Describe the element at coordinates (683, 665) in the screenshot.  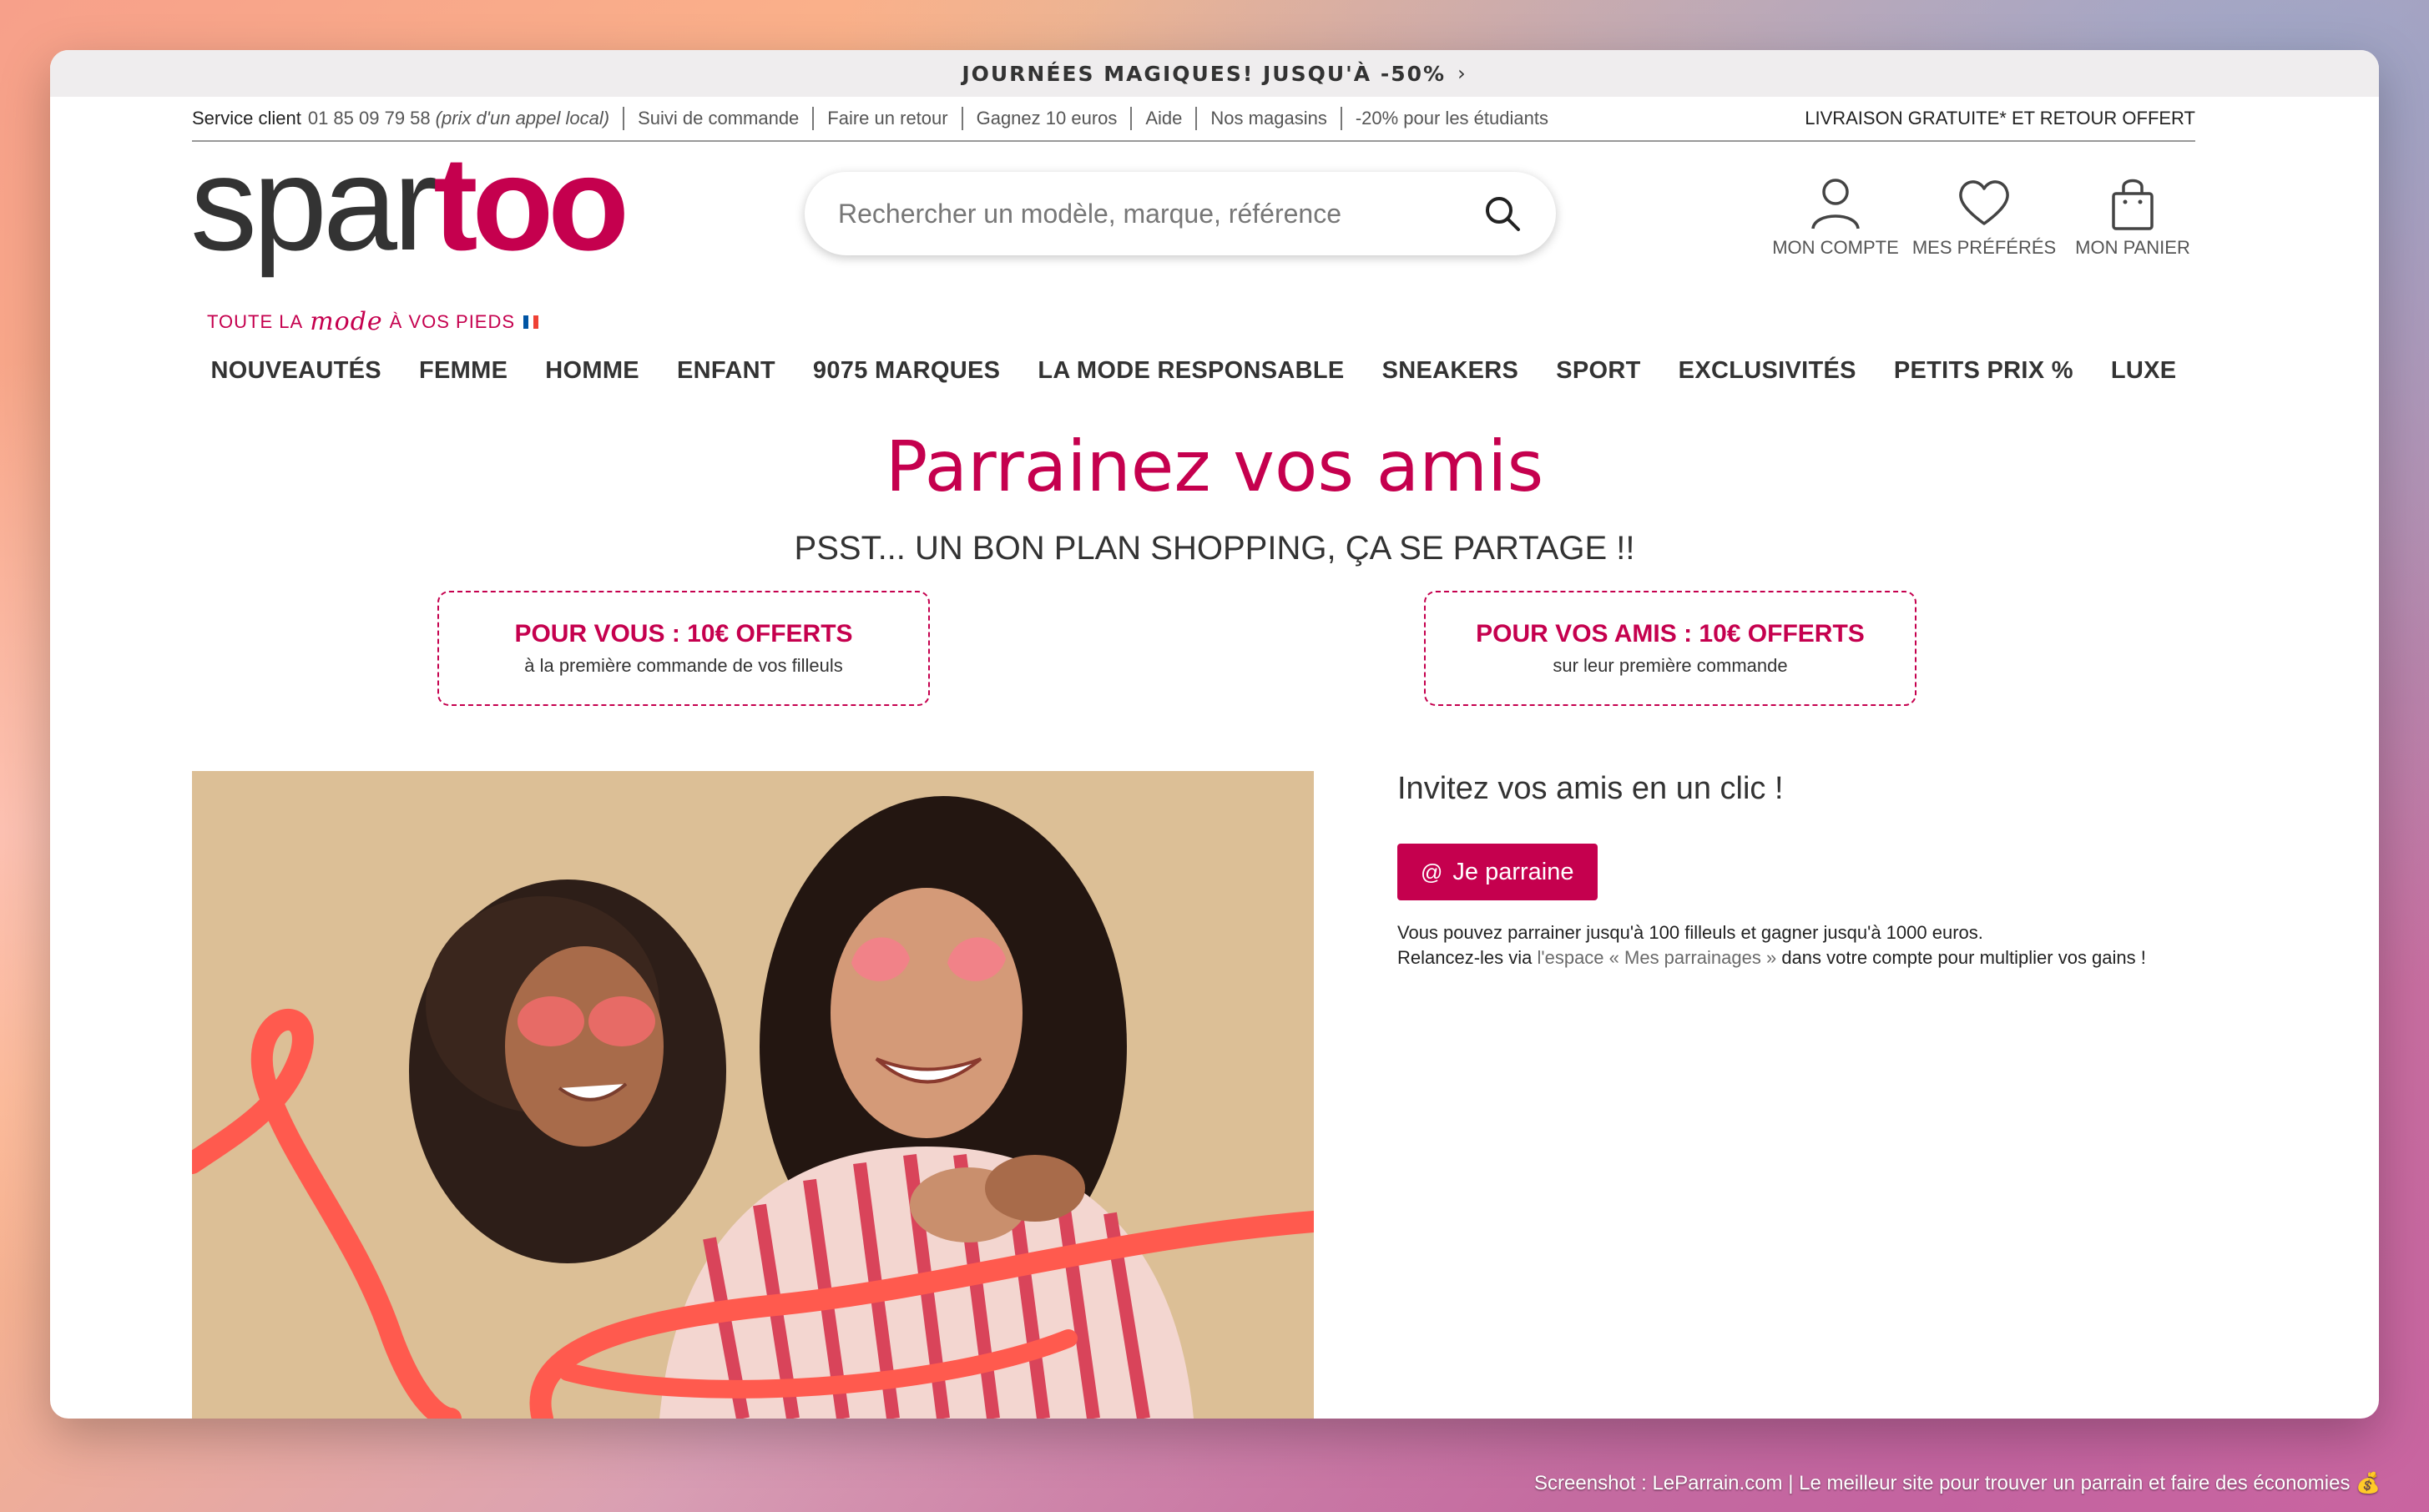
I see `offer-you-subtitle: à la première commande de vos filleuls` at that location.